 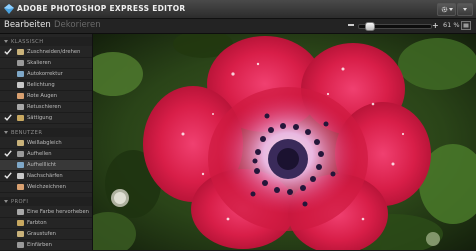 I want to click on section-title: BENUTZER, so click(x=27, y=132).